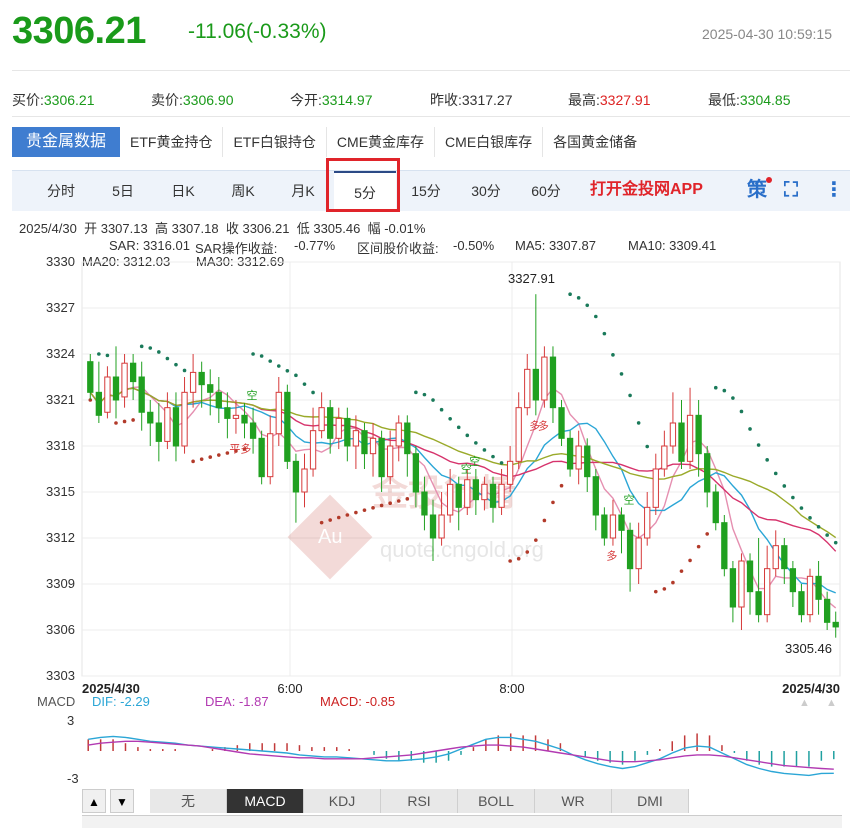  What do you see at coordinates (511, 688) in the screenshot?
I see `x-tick-label: 8:00` at bounding box center [511, 688].